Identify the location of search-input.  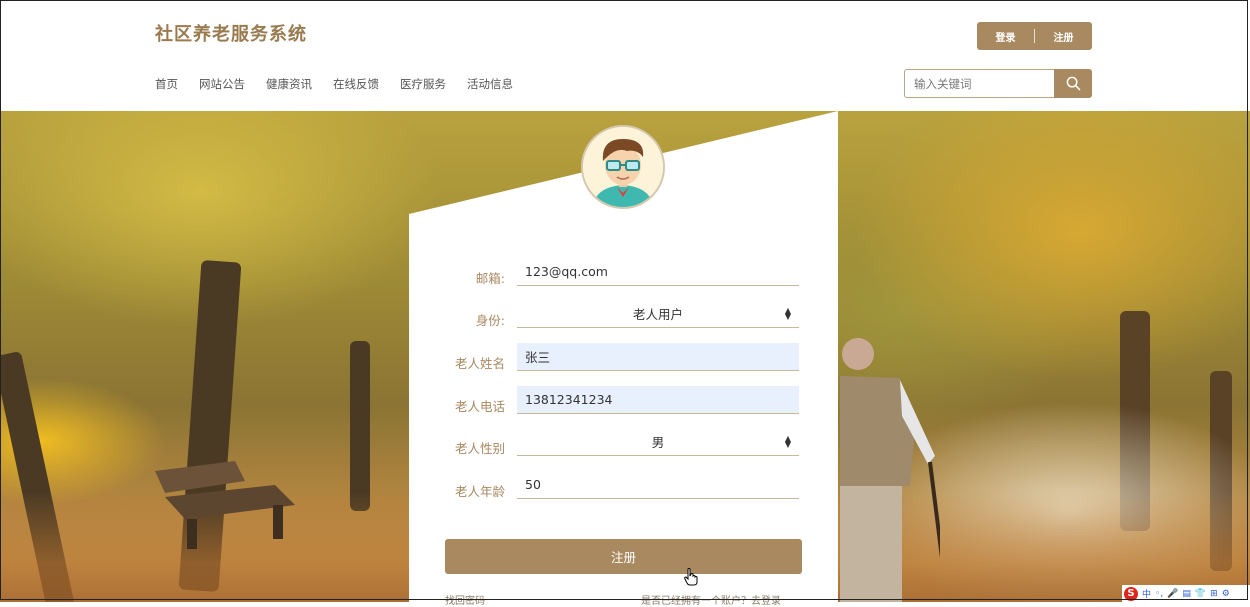
(979, 83).